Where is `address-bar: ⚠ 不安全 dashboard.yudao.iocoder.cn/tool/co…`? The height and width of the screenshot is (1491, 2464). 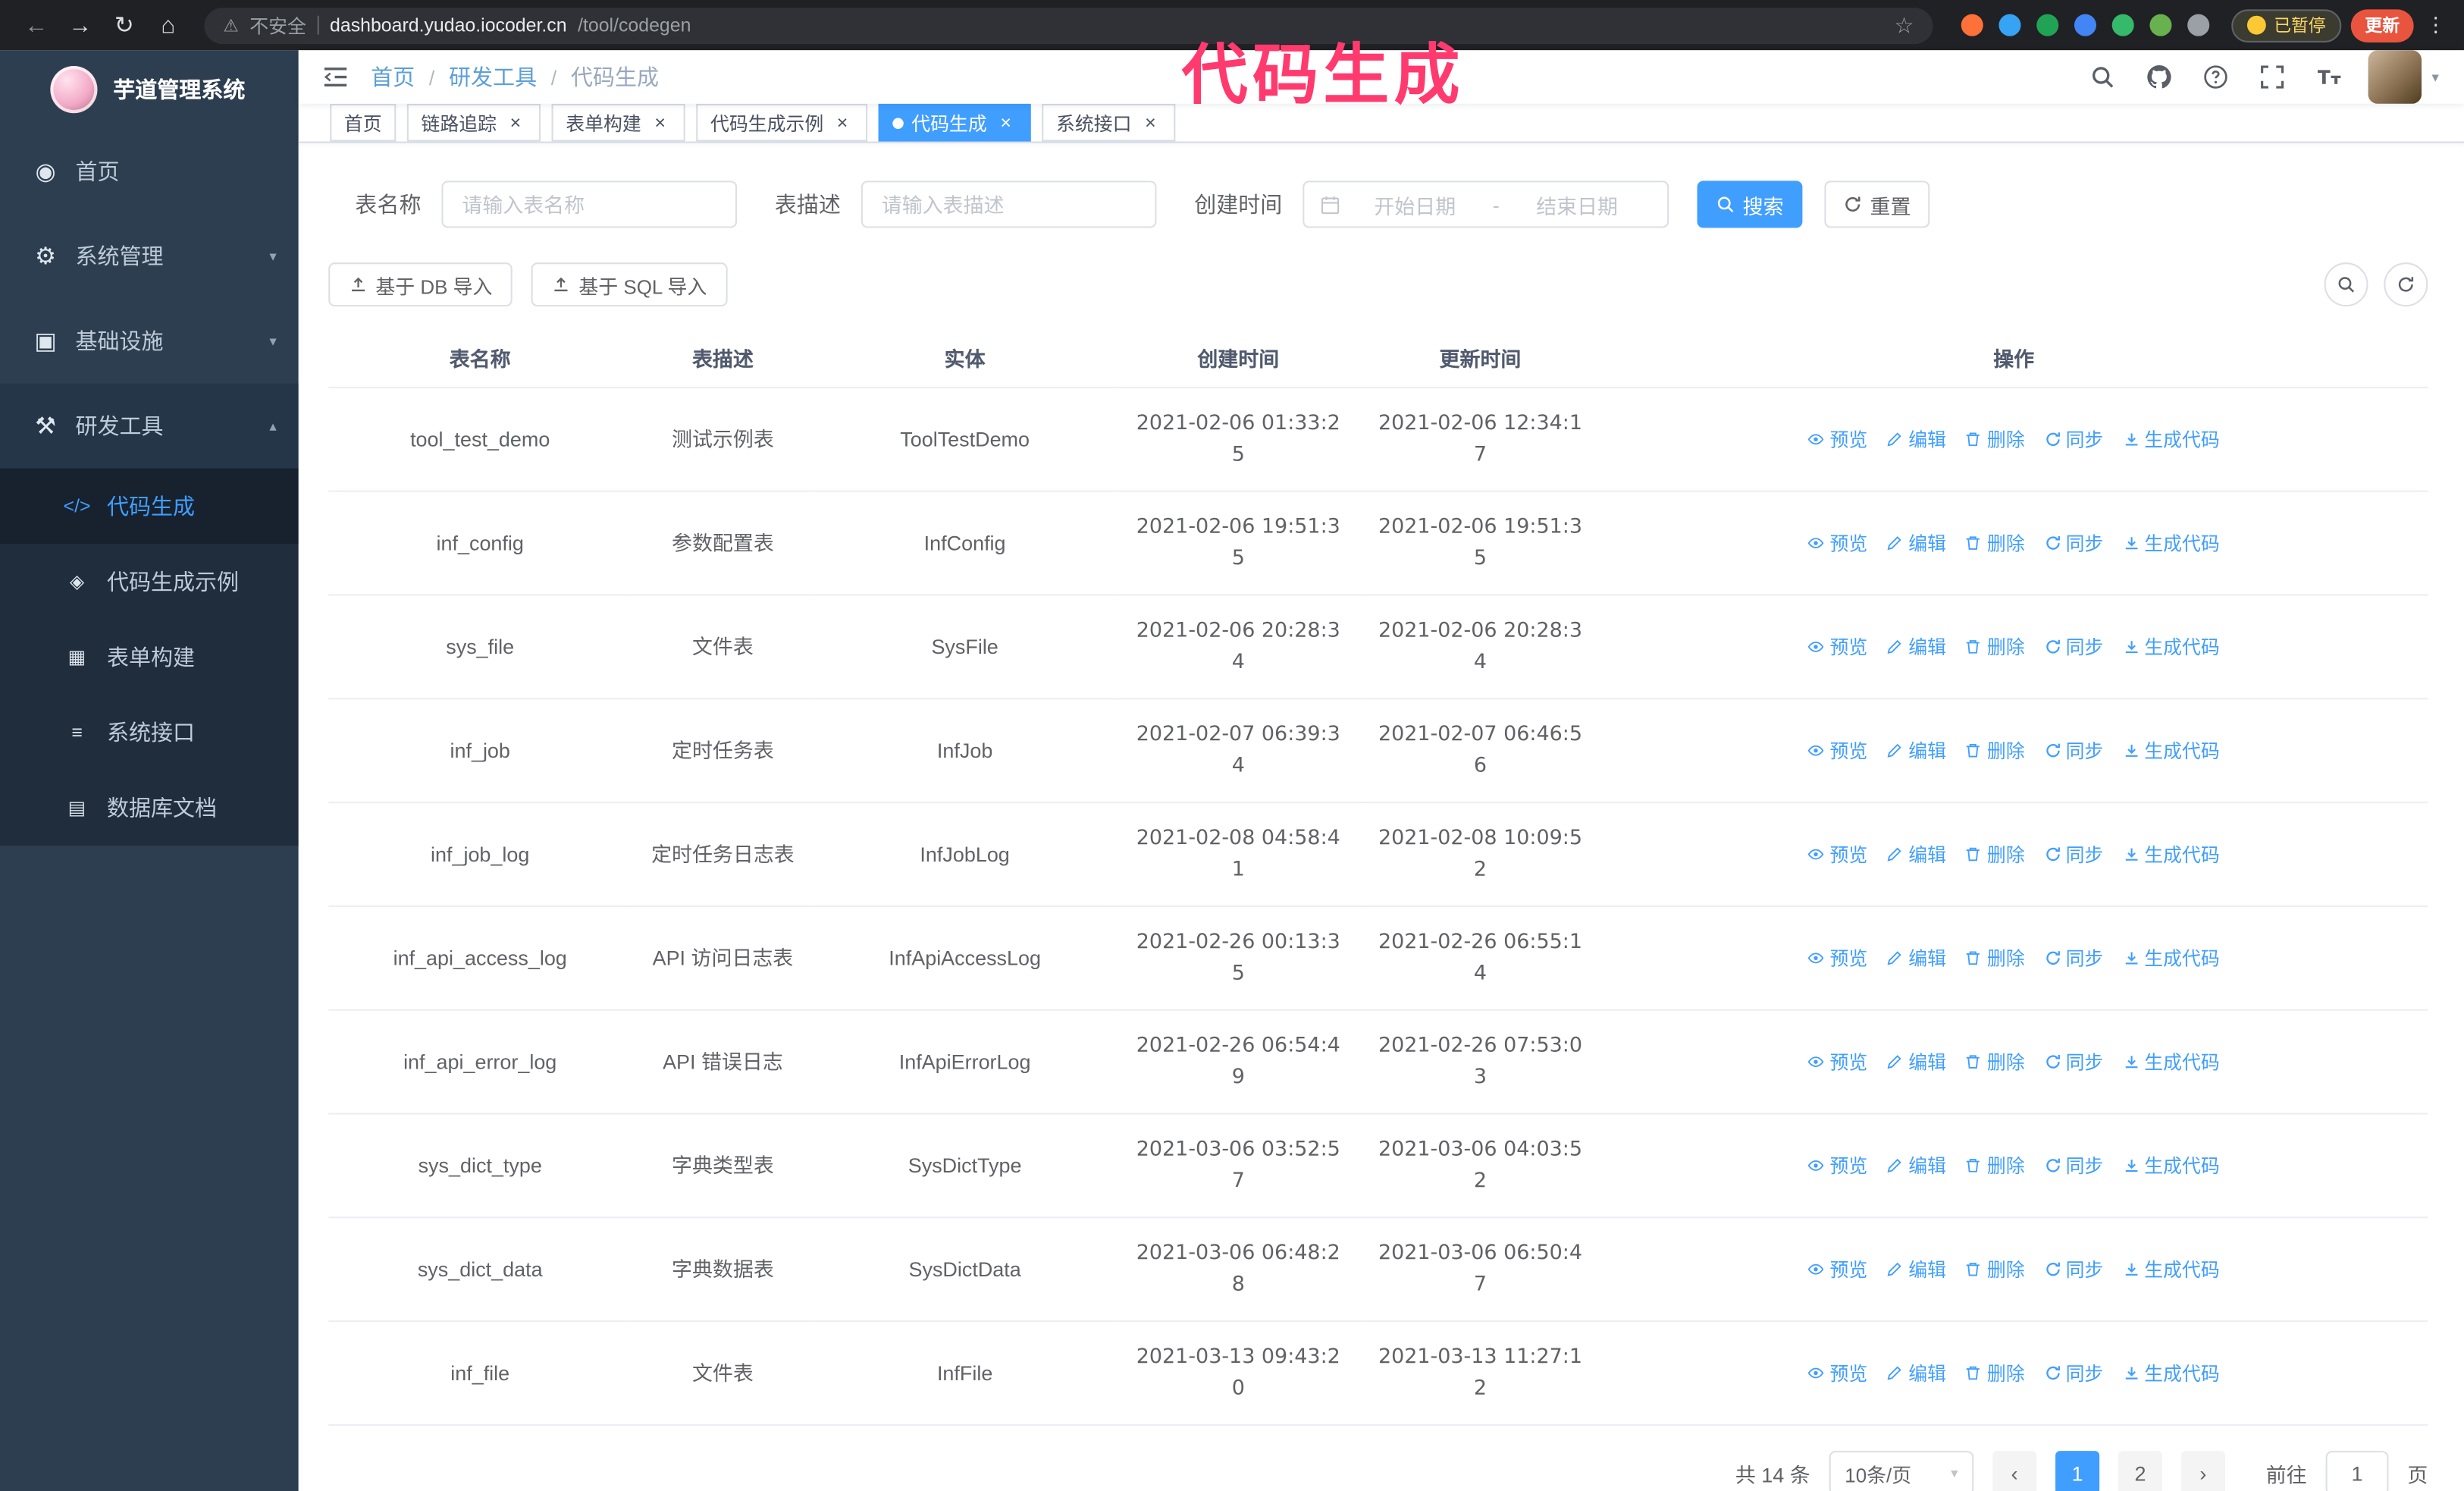 address-bar: ⚠ 不安全 dashboard.yudao.iocoder.cn/tool/co… is located at coordinates (1069, 25).